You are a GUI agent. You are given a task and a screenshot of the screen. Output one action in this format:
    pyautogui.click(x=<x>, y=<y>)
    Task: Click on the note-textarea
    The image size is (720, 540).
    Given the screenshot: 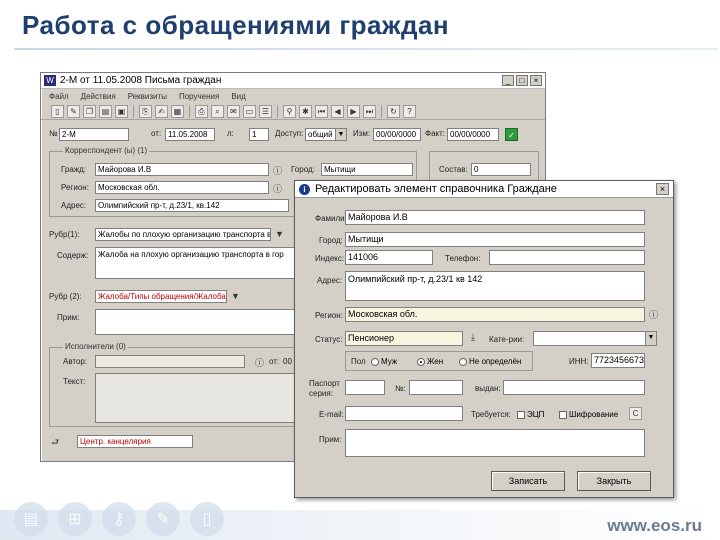 What is the action you would take?
    pyautogui.click(x=495, y=443)
    